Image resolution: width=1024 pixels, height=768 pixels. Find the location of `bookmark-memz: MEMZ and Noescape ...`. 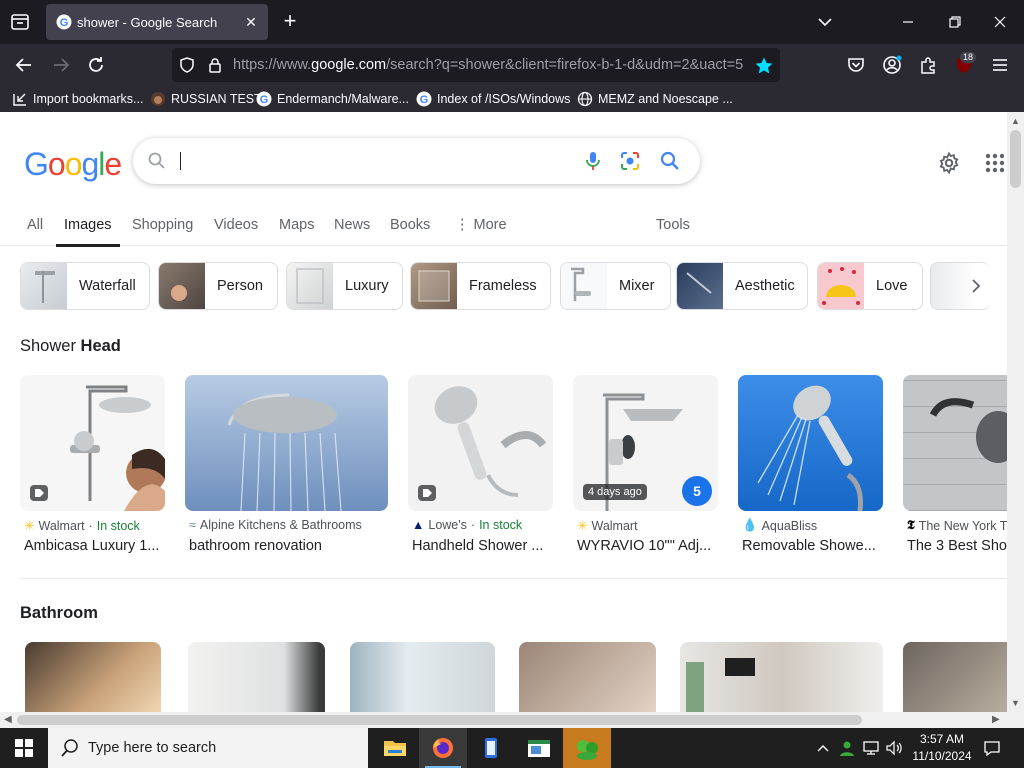

bookmark-memz: MEMZ and Noescape ... is located at coordinates (655, 99).